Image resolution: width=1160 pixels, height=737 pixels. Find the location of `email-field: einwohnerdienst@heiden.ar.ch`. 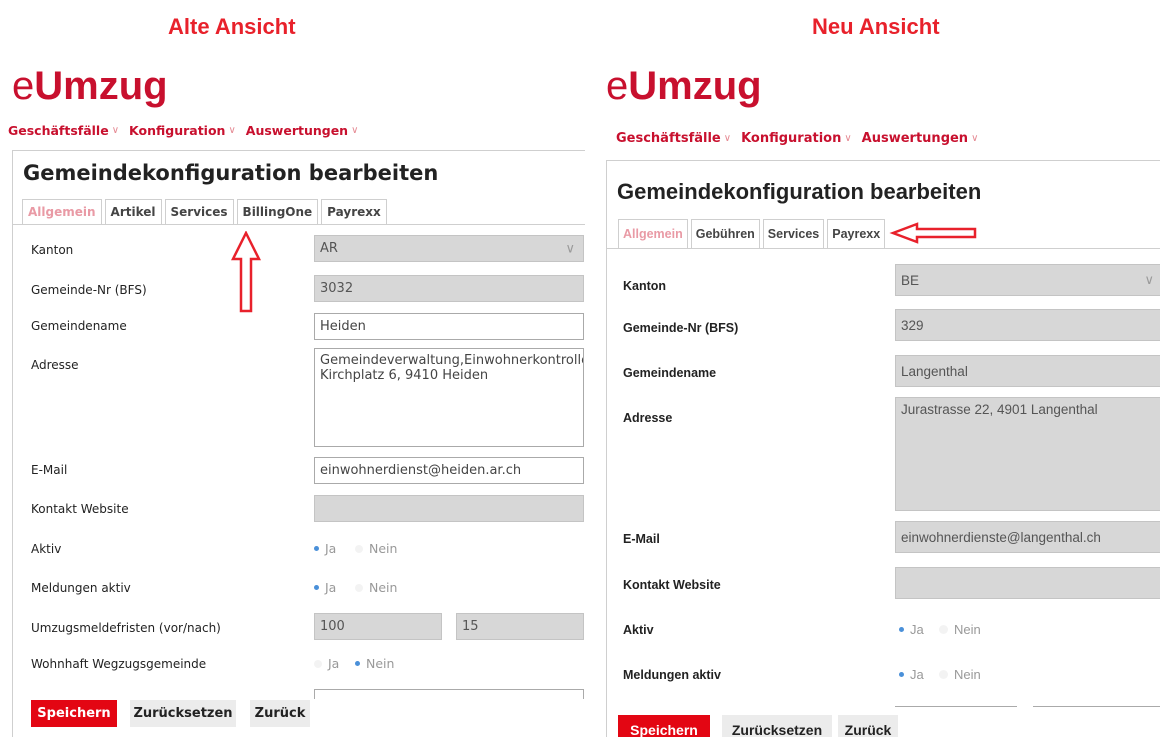

email-field: einwohnerdienst@heiden.ar.ch is located at coordinates (449, 470).